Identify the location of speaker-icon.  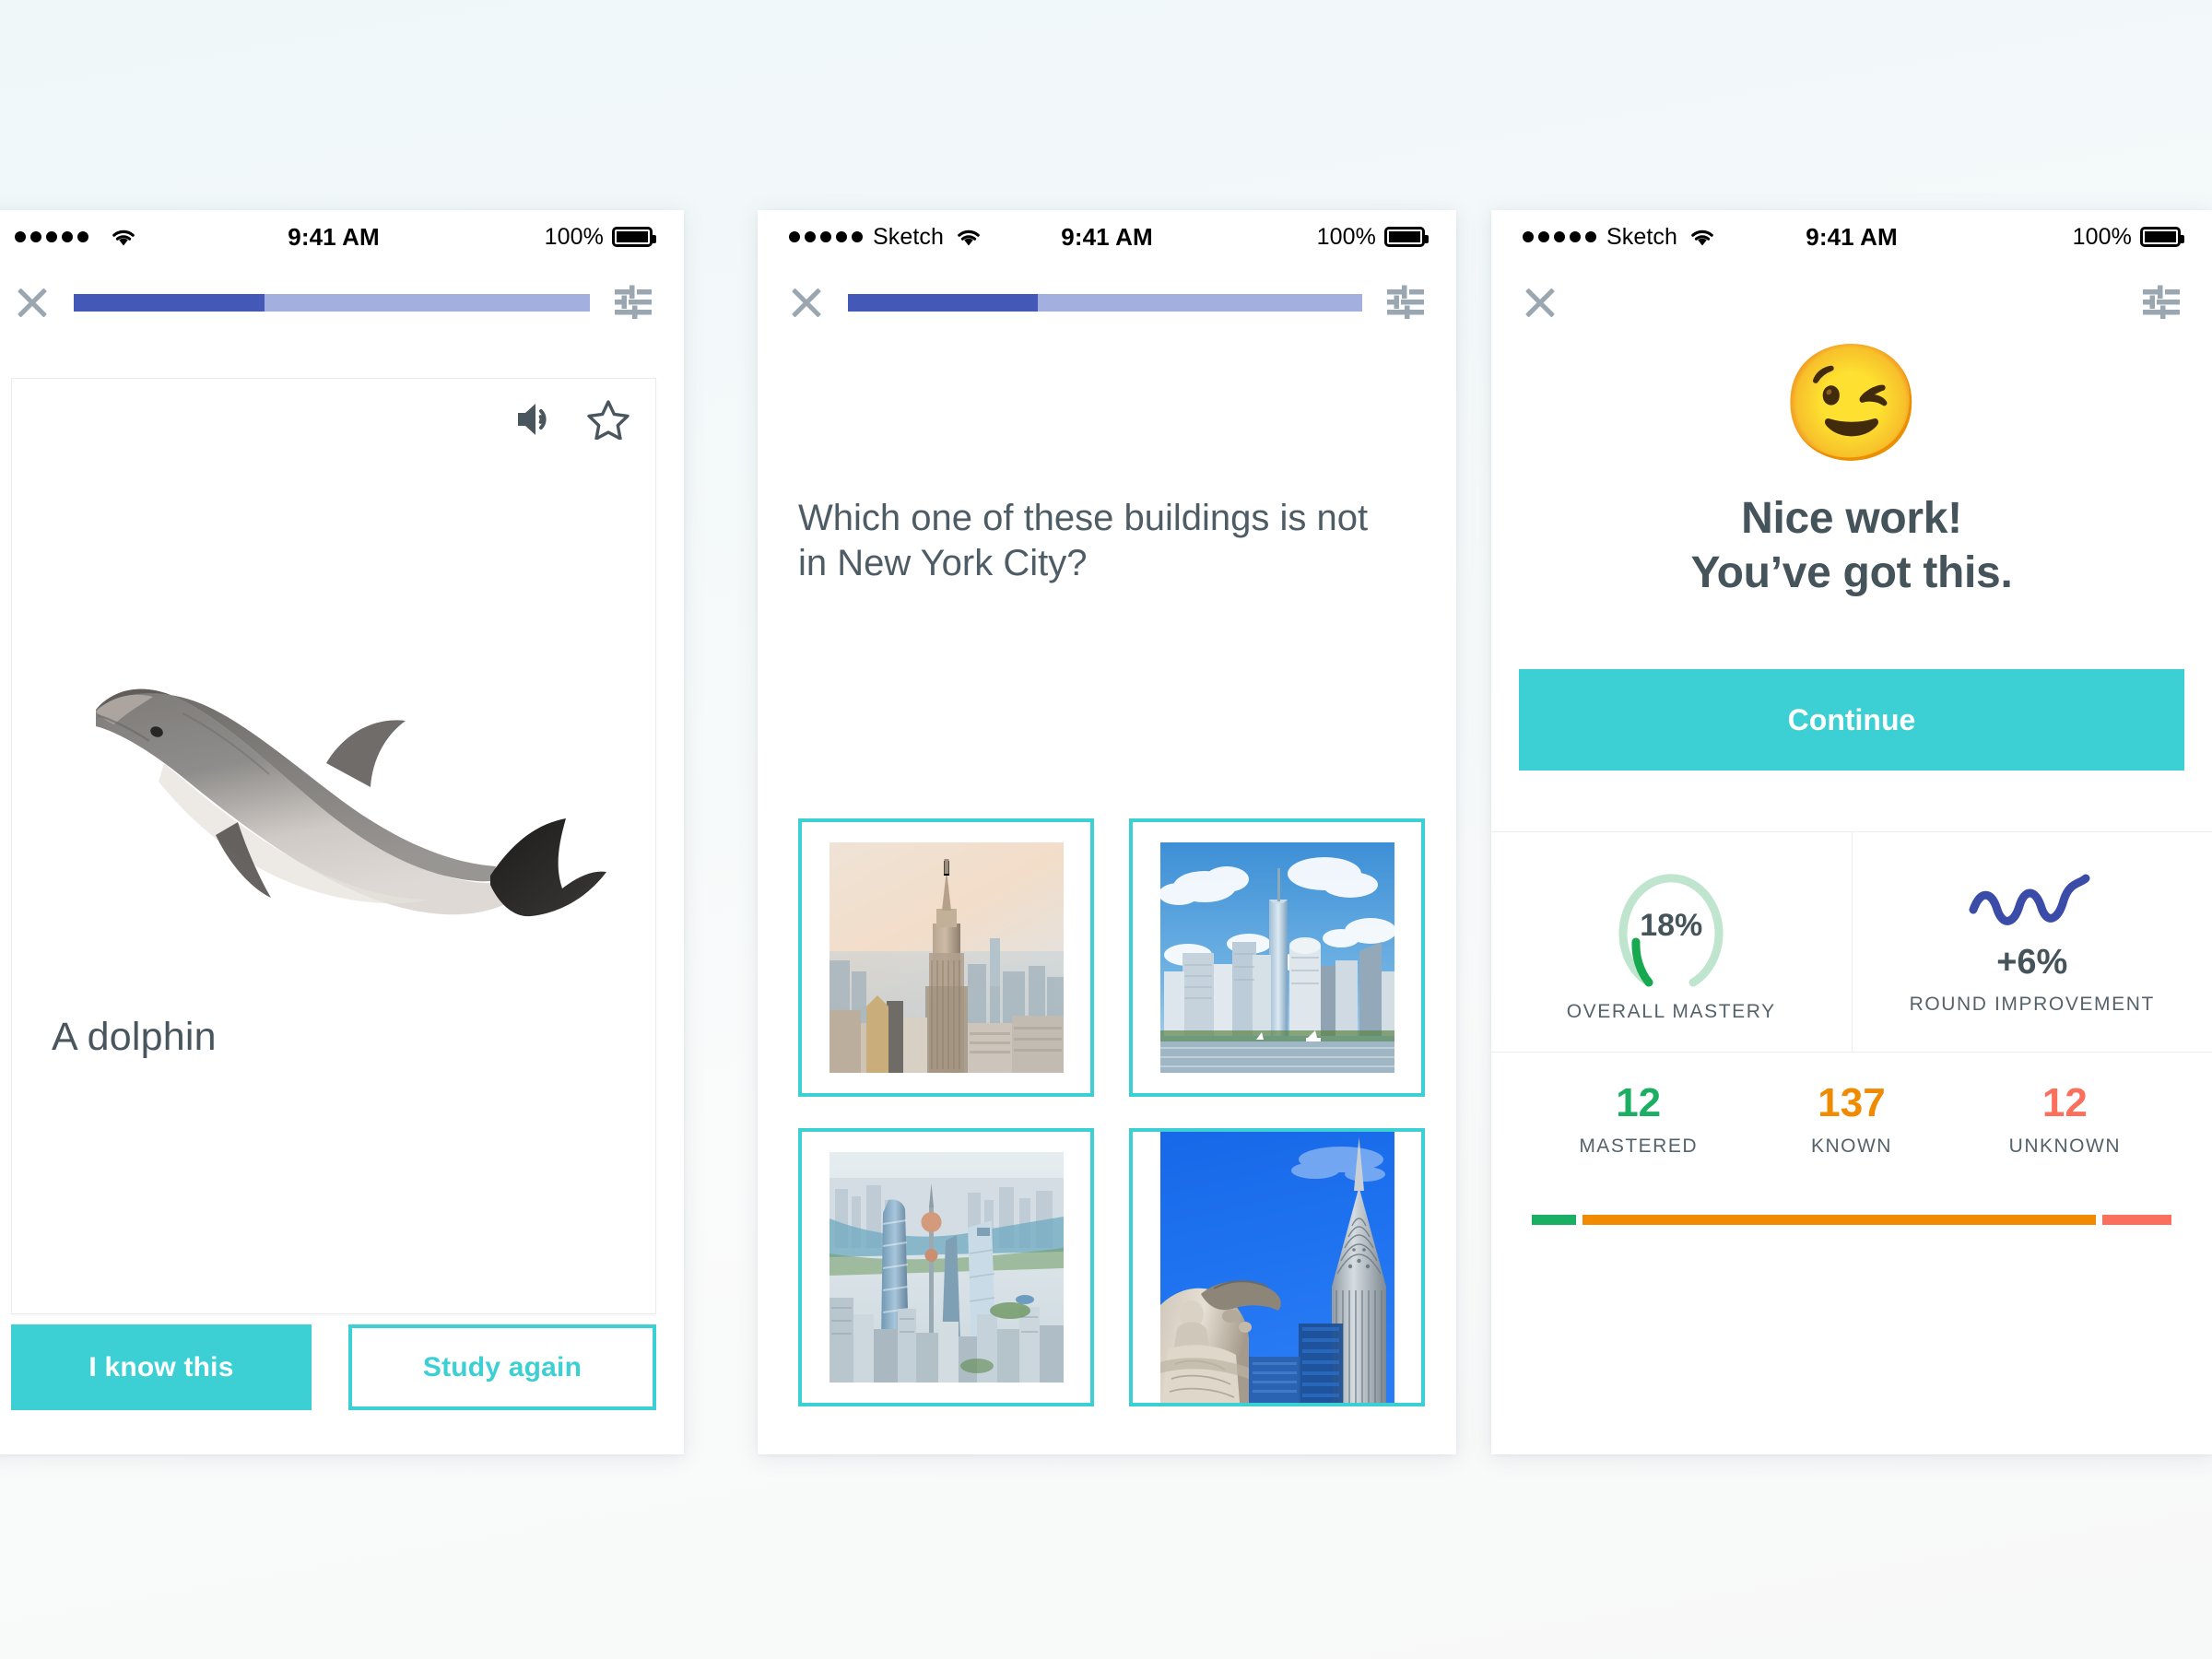
(536, 419).